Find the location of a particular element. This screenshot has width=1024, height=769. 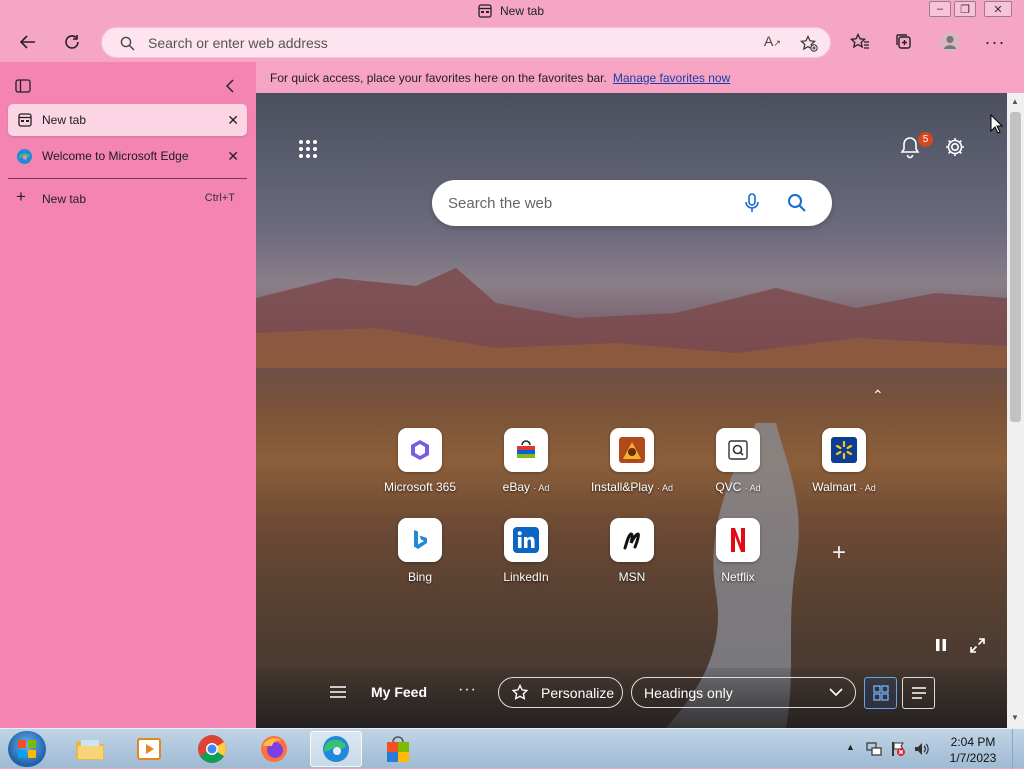

folder-icon is located at coordinates (90, 750).